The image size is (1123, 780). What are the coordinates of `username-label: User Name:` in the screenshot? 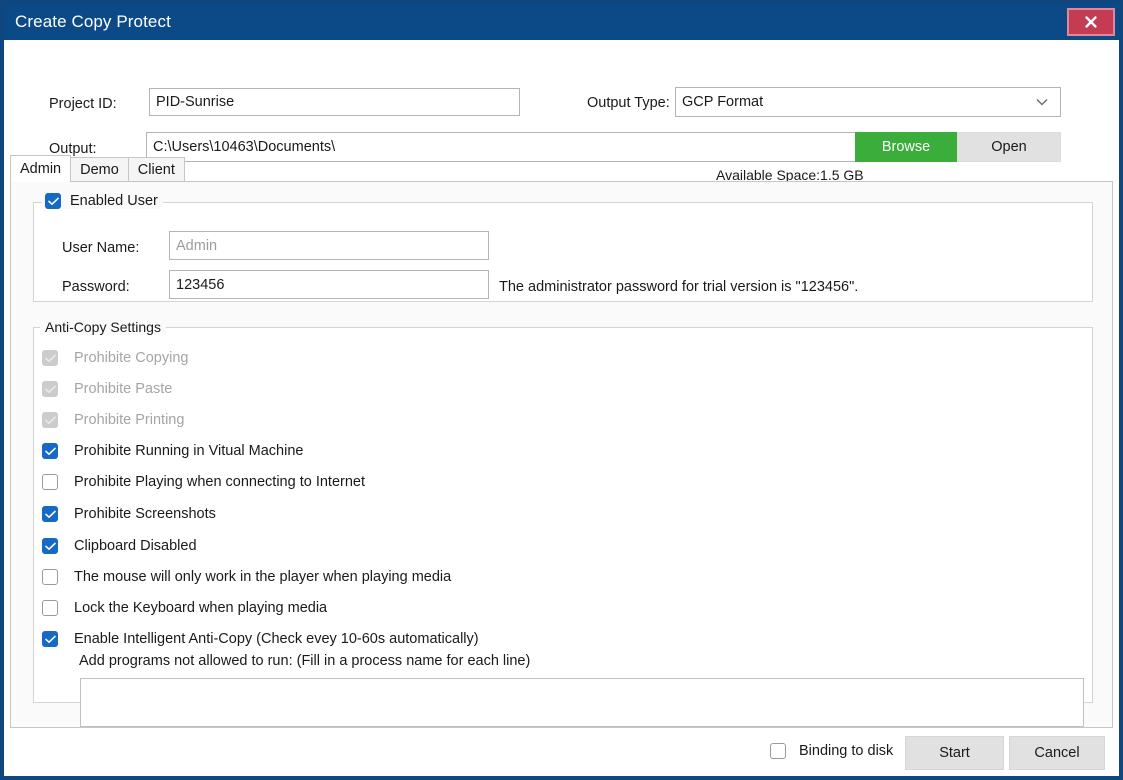 It's located at (101, 248).